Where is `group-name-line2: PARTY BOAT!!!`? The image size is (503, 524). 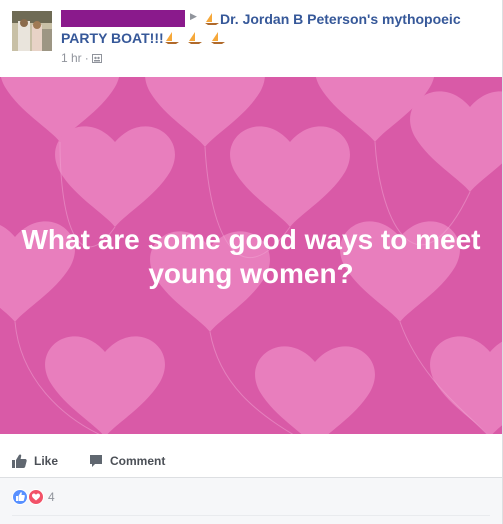 group-name-line2: PARTY BOAT!!! is located at coordinates (143, 38).